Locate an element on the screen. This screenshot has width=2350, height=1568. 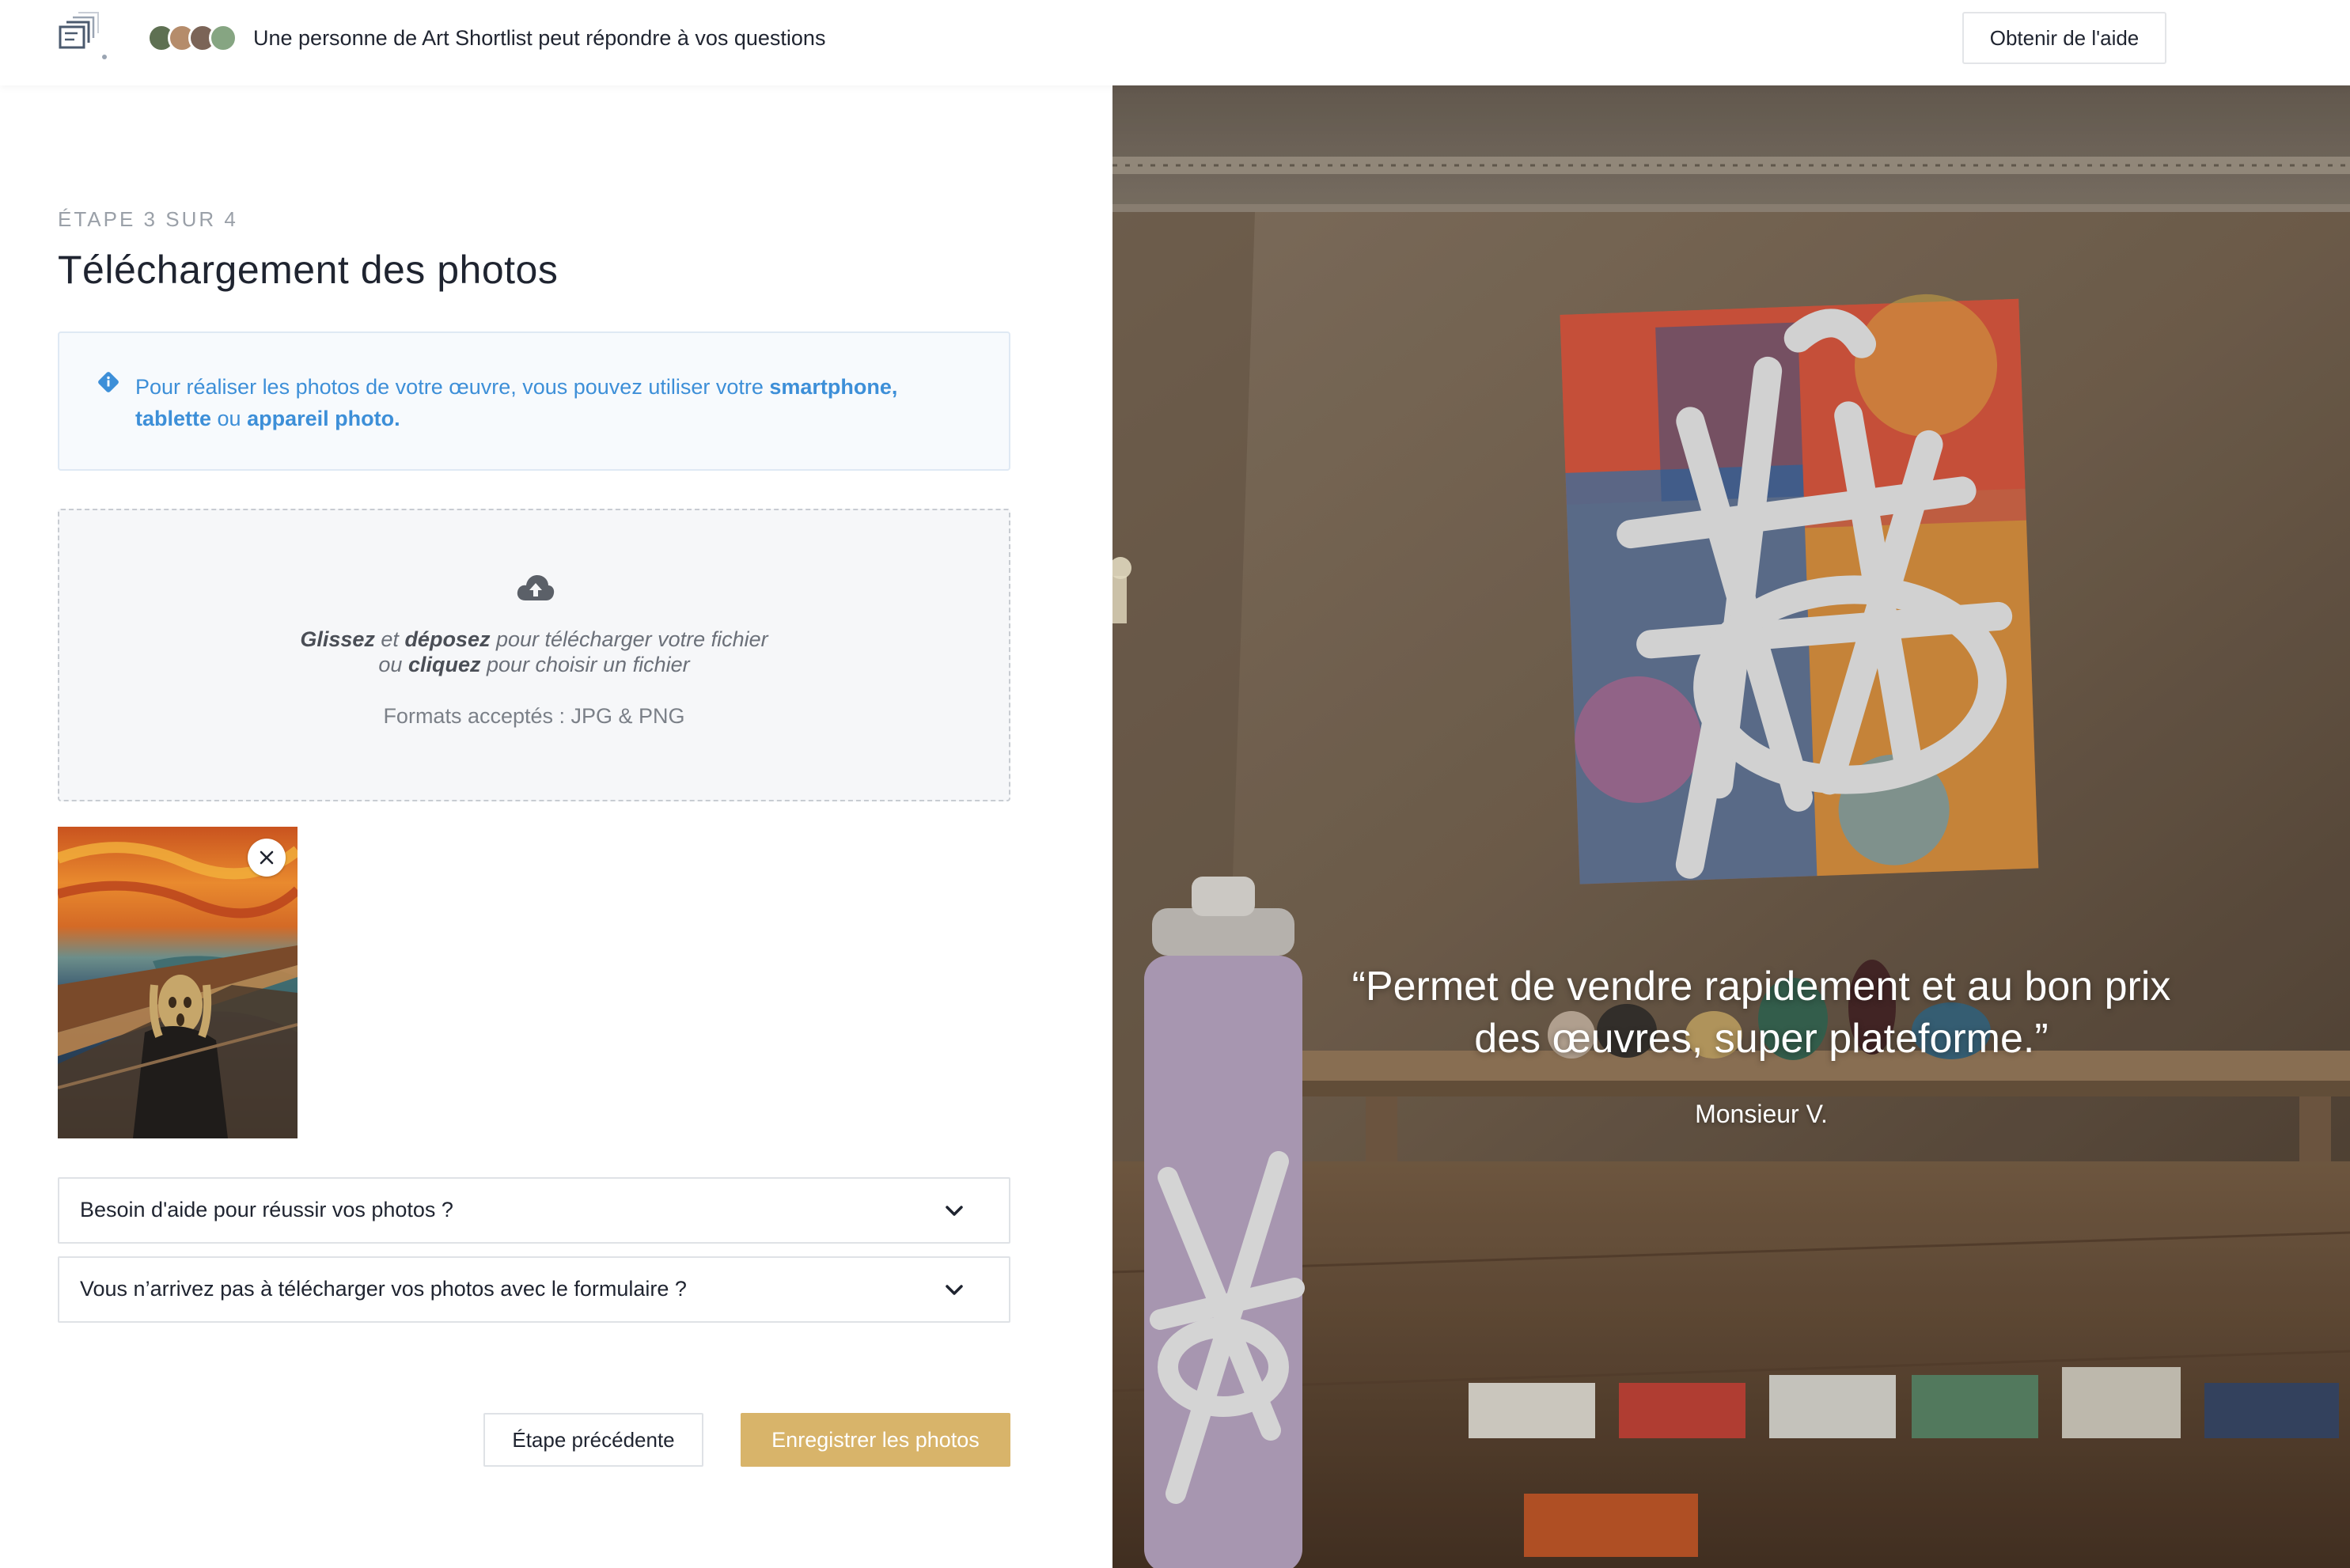
save-photos-button: Enregistrer les photos is located at coordinates (875, 1440).